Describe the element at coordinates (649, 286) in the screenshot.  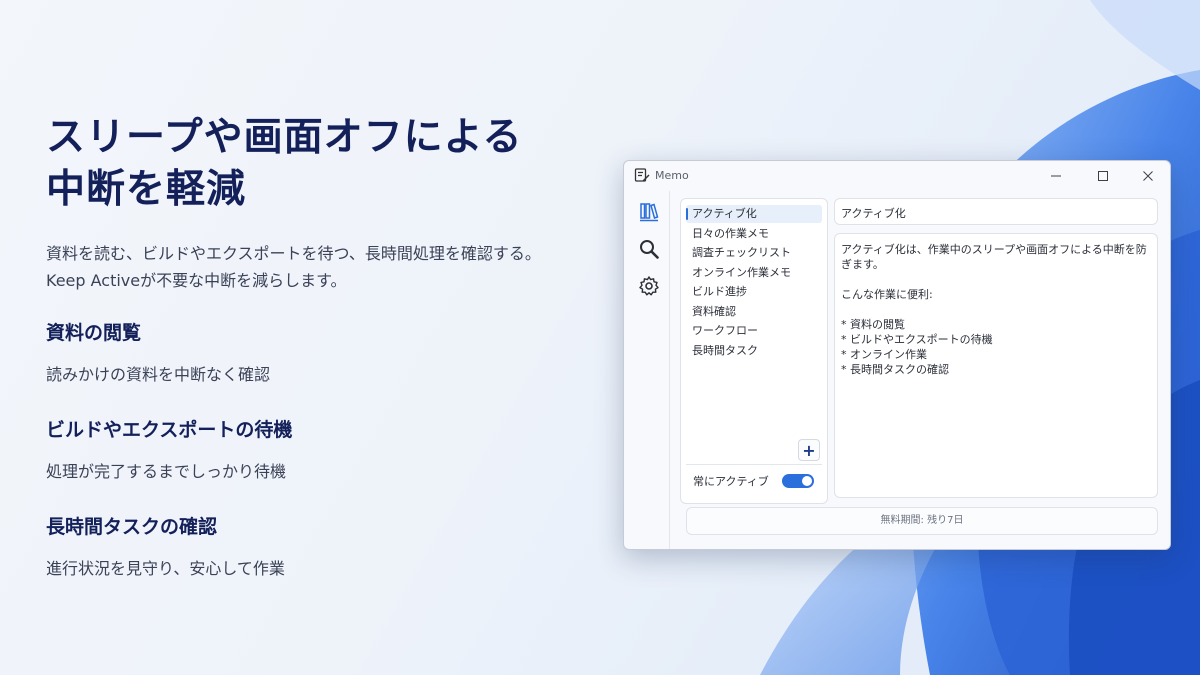
I see `gear-icon` at that location.